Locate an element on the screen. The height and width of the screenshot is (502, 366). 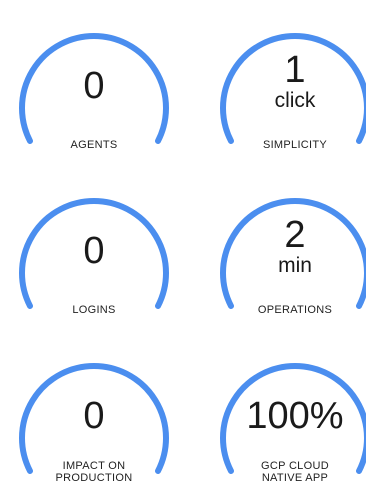
stat-label-line-2: NATIVE APP is located at coordinates (295, 478).